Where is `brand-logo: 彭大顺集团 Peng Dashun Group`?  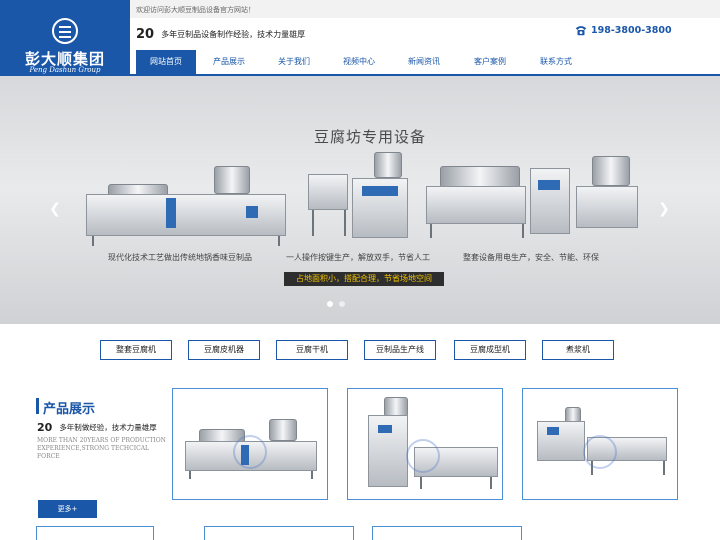
brand-logo: 彭大顺集团 Peng Dashun Group is located at coordinates (65, 38).